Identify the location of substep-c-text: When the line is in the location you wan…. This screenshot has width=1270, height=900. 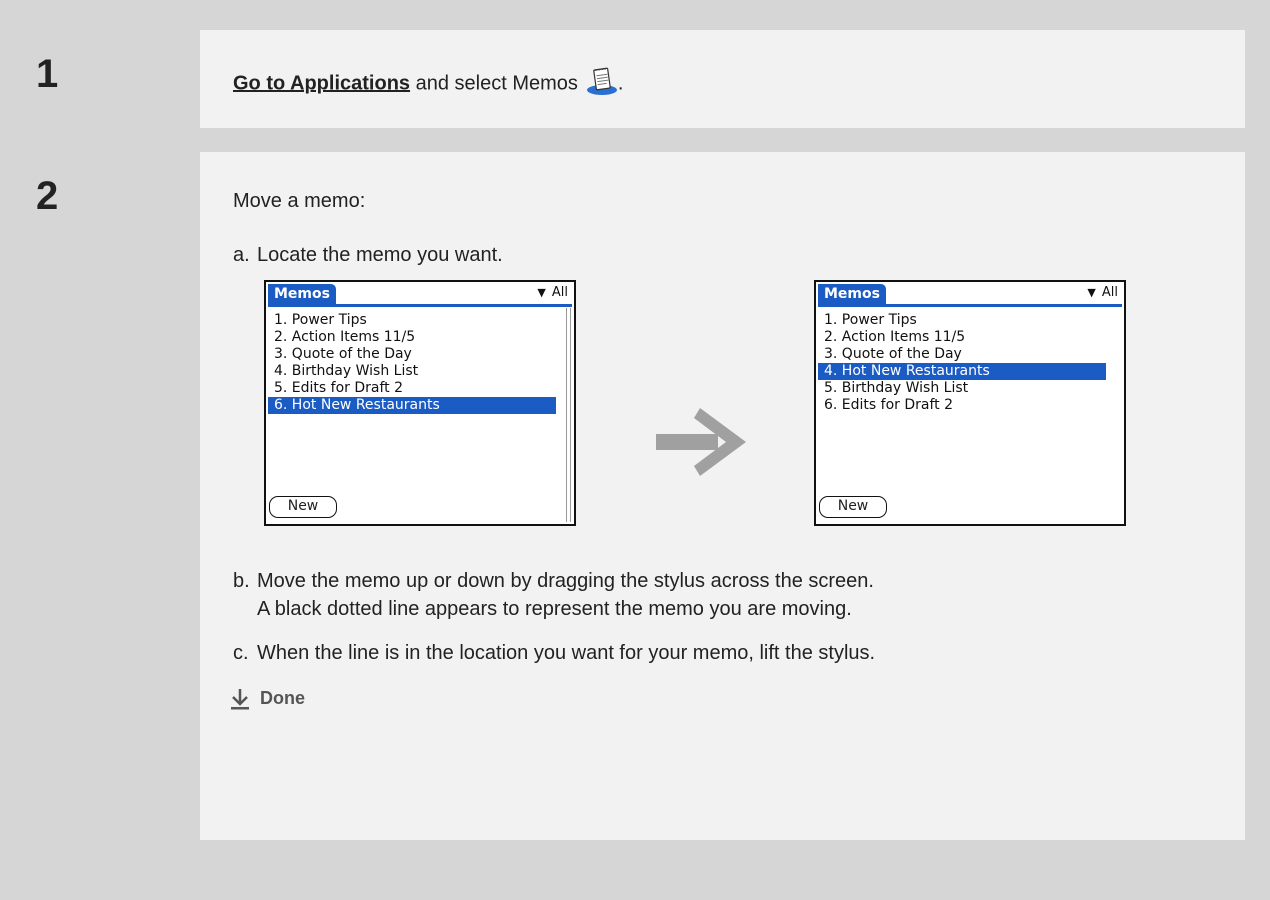
(566, 653).